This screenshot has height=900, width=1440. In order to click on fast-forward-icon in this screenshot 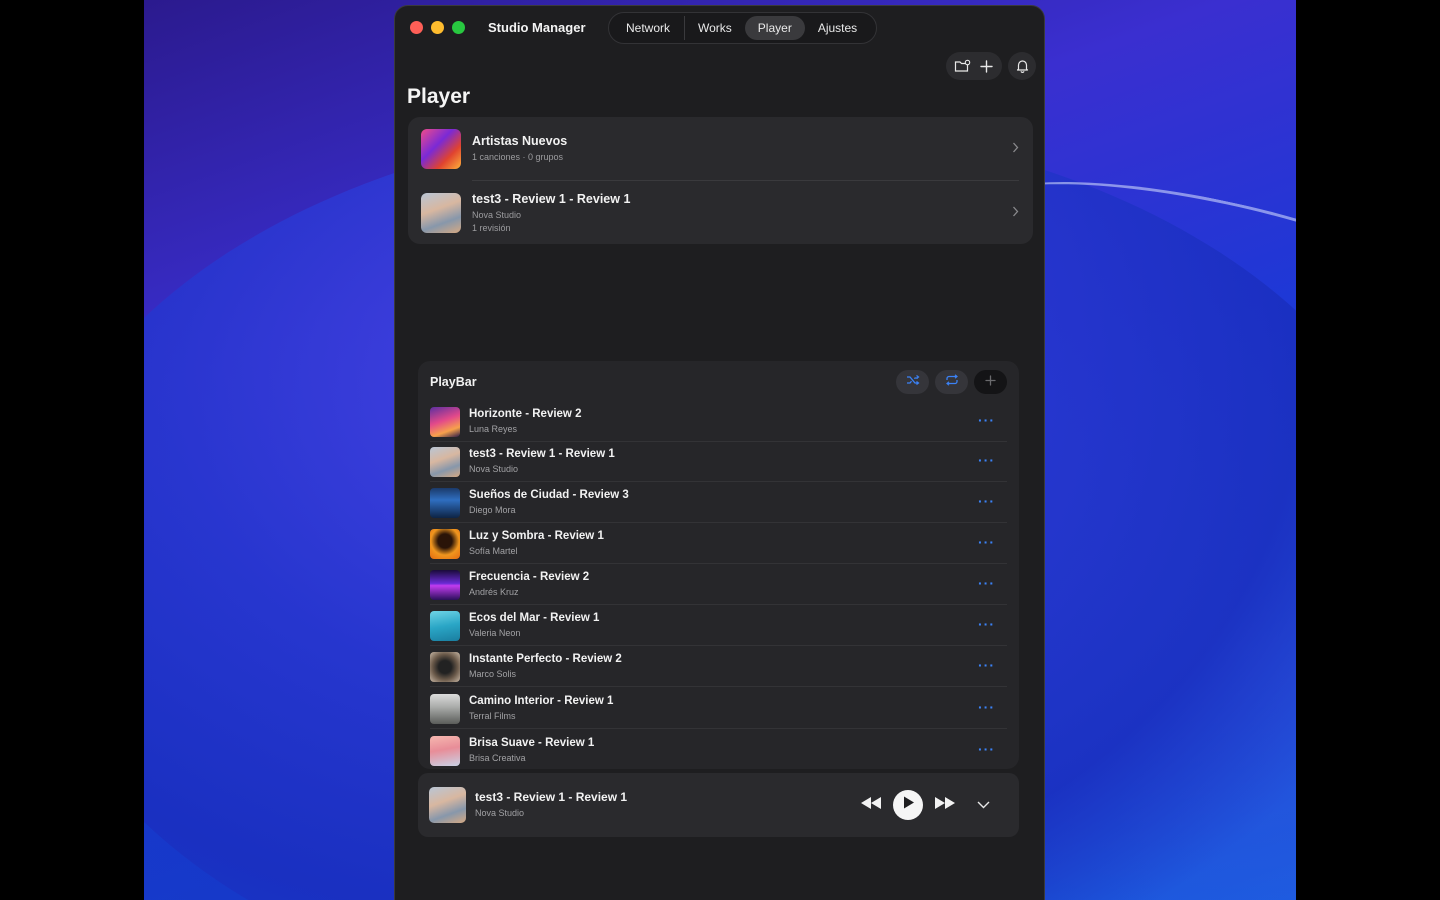, I will do `click(945, 805)`.